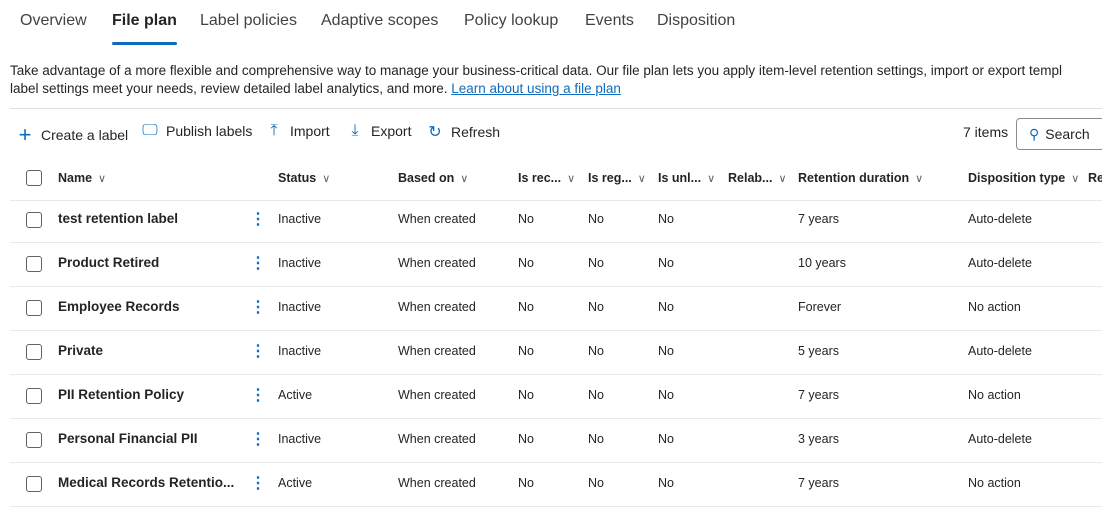 This screenshot has height=518, width=1102. What do you see at coordinates (1095, 178) in the screenshot?
I see `column-header: Re` at bounding box center [1095, 178].